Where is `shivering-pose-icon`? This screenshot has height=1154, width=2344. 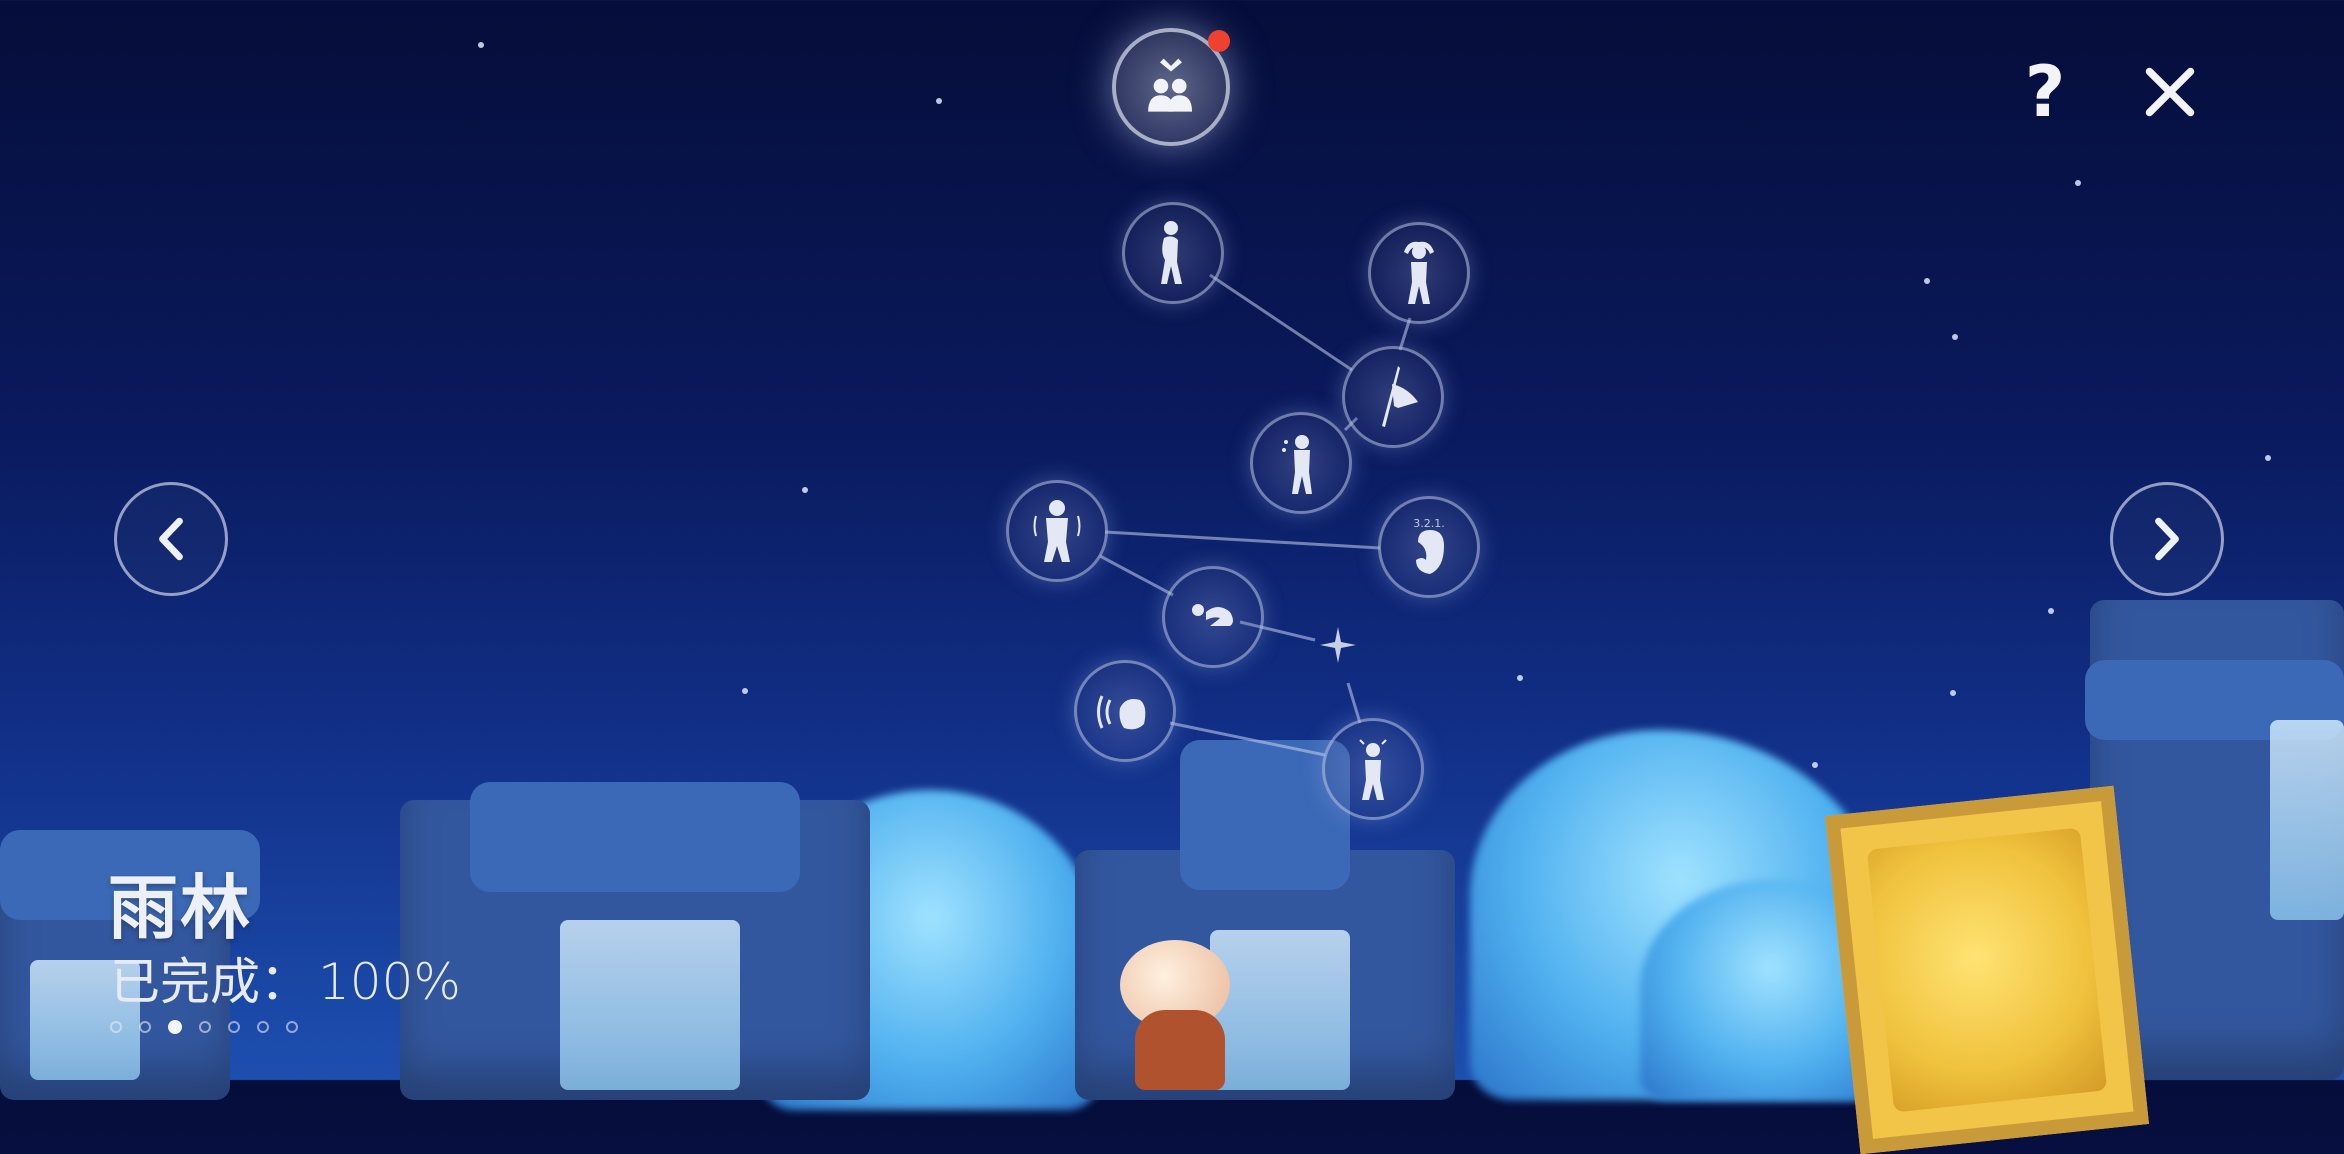 shivering-pose-icon is located at coordinates (1057, 531).